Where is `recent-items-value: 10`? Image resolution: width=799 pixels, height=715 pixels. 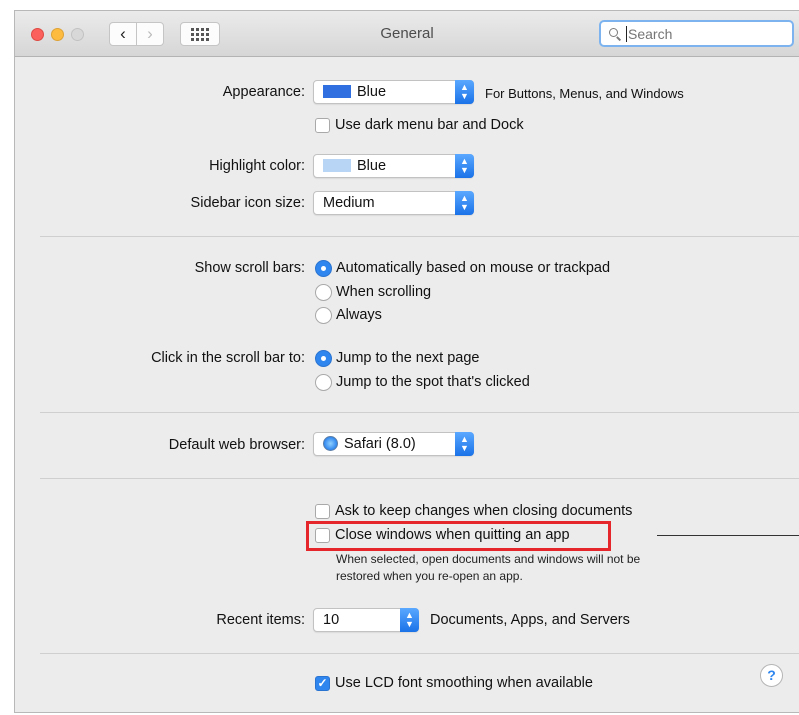 recent-items-value: 10 is located at coordinates (331, 620).